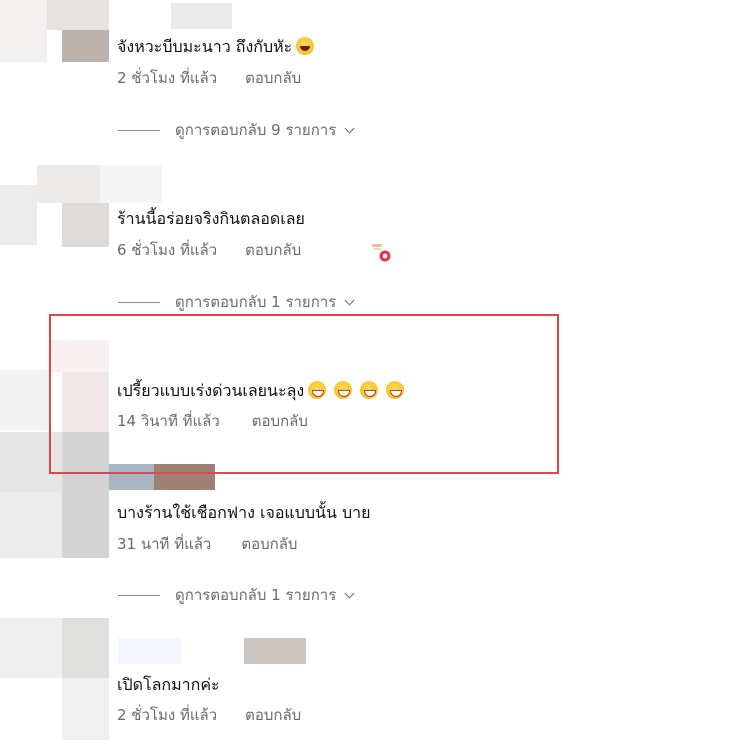  I want to click on comment-meta: 6 ชั่วโมง ที่แล้ว ตอบกลับ, so click(209, 250).